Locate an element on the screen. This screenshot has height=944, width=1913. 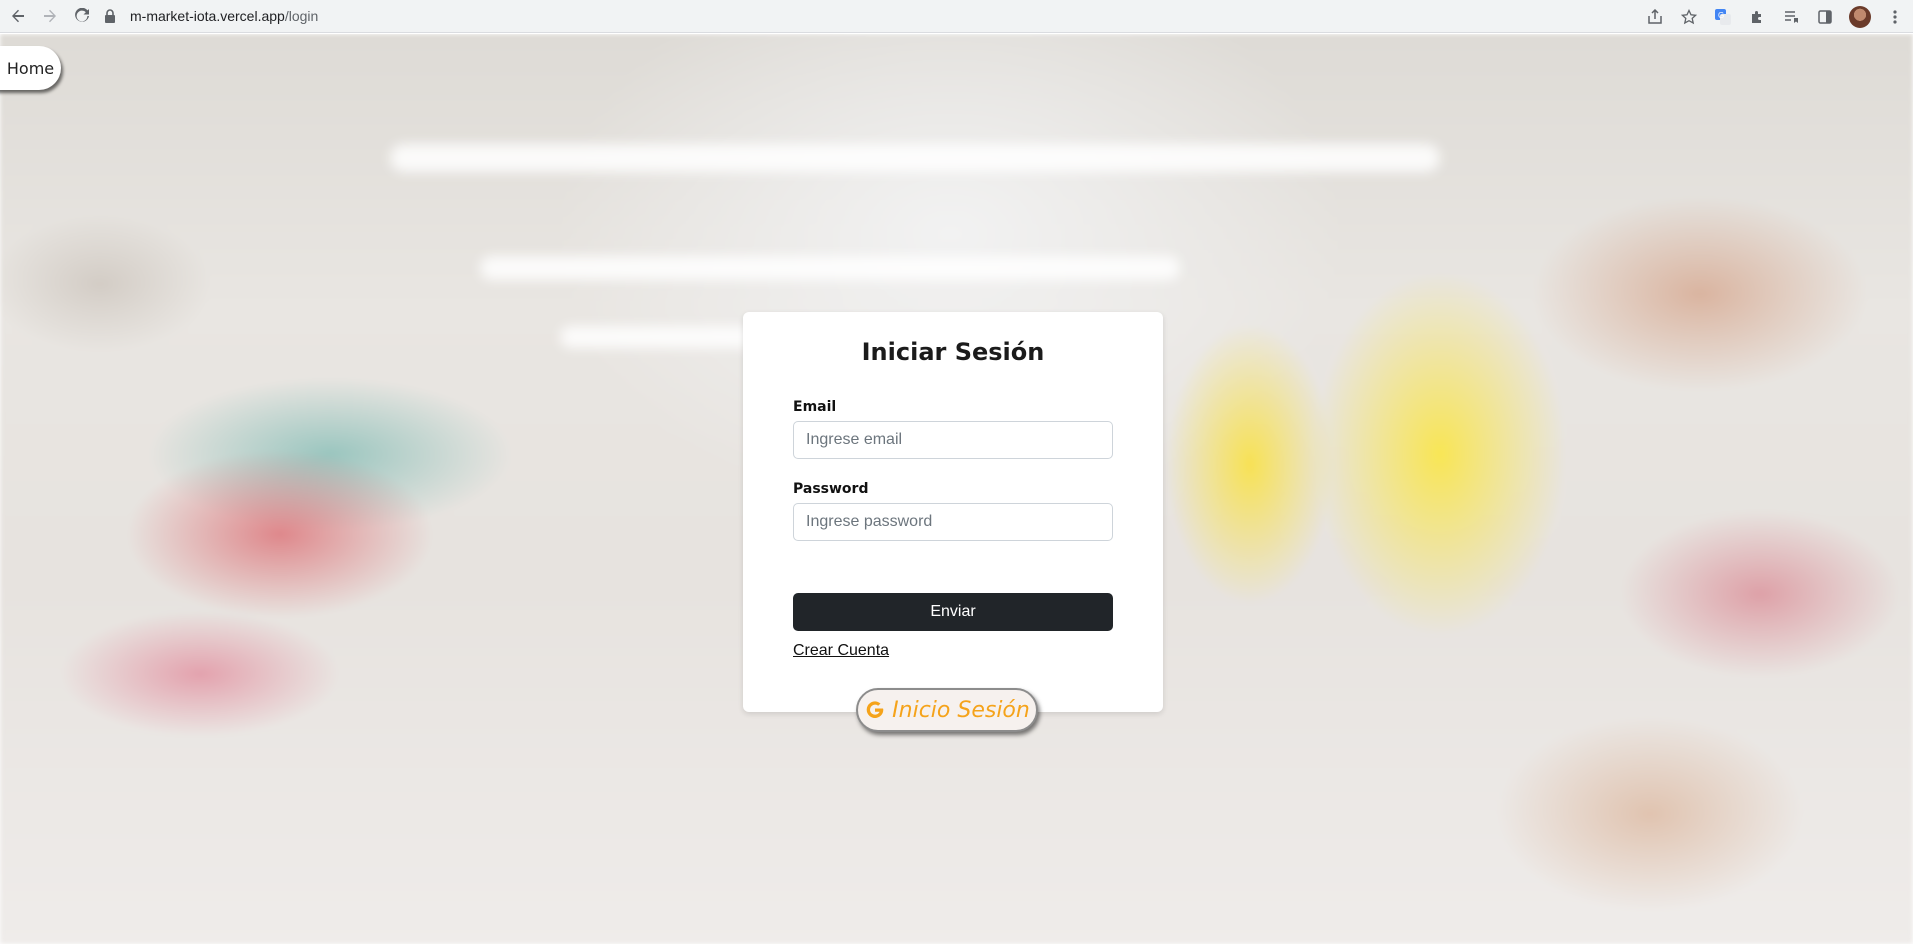
password-field is located at coordinates (953, 522).